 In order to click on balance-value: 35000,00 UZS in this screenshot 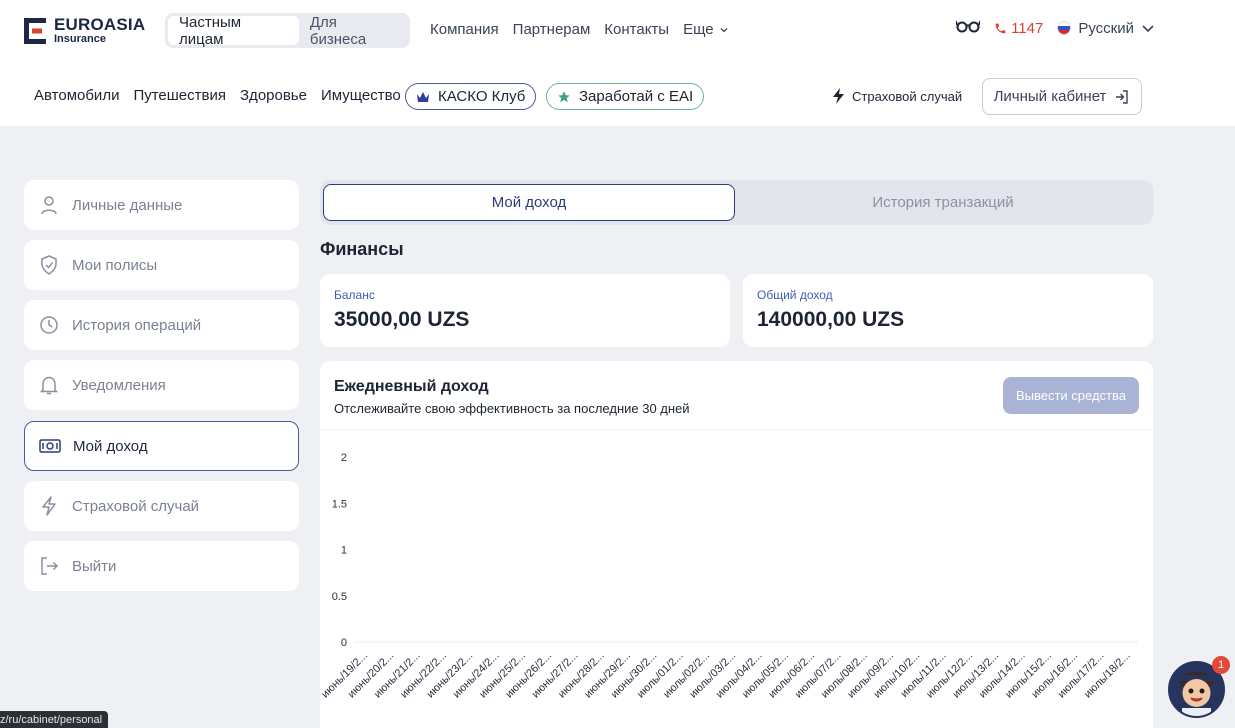, I will do `click(402, 319)`.